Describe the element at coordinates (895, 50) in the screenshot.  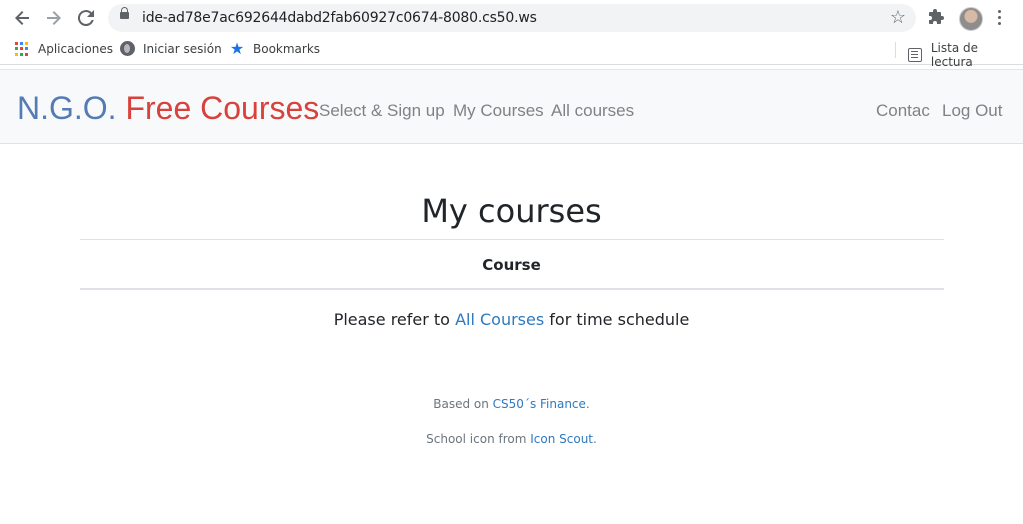
I see `bookmarks-divider` at that location.